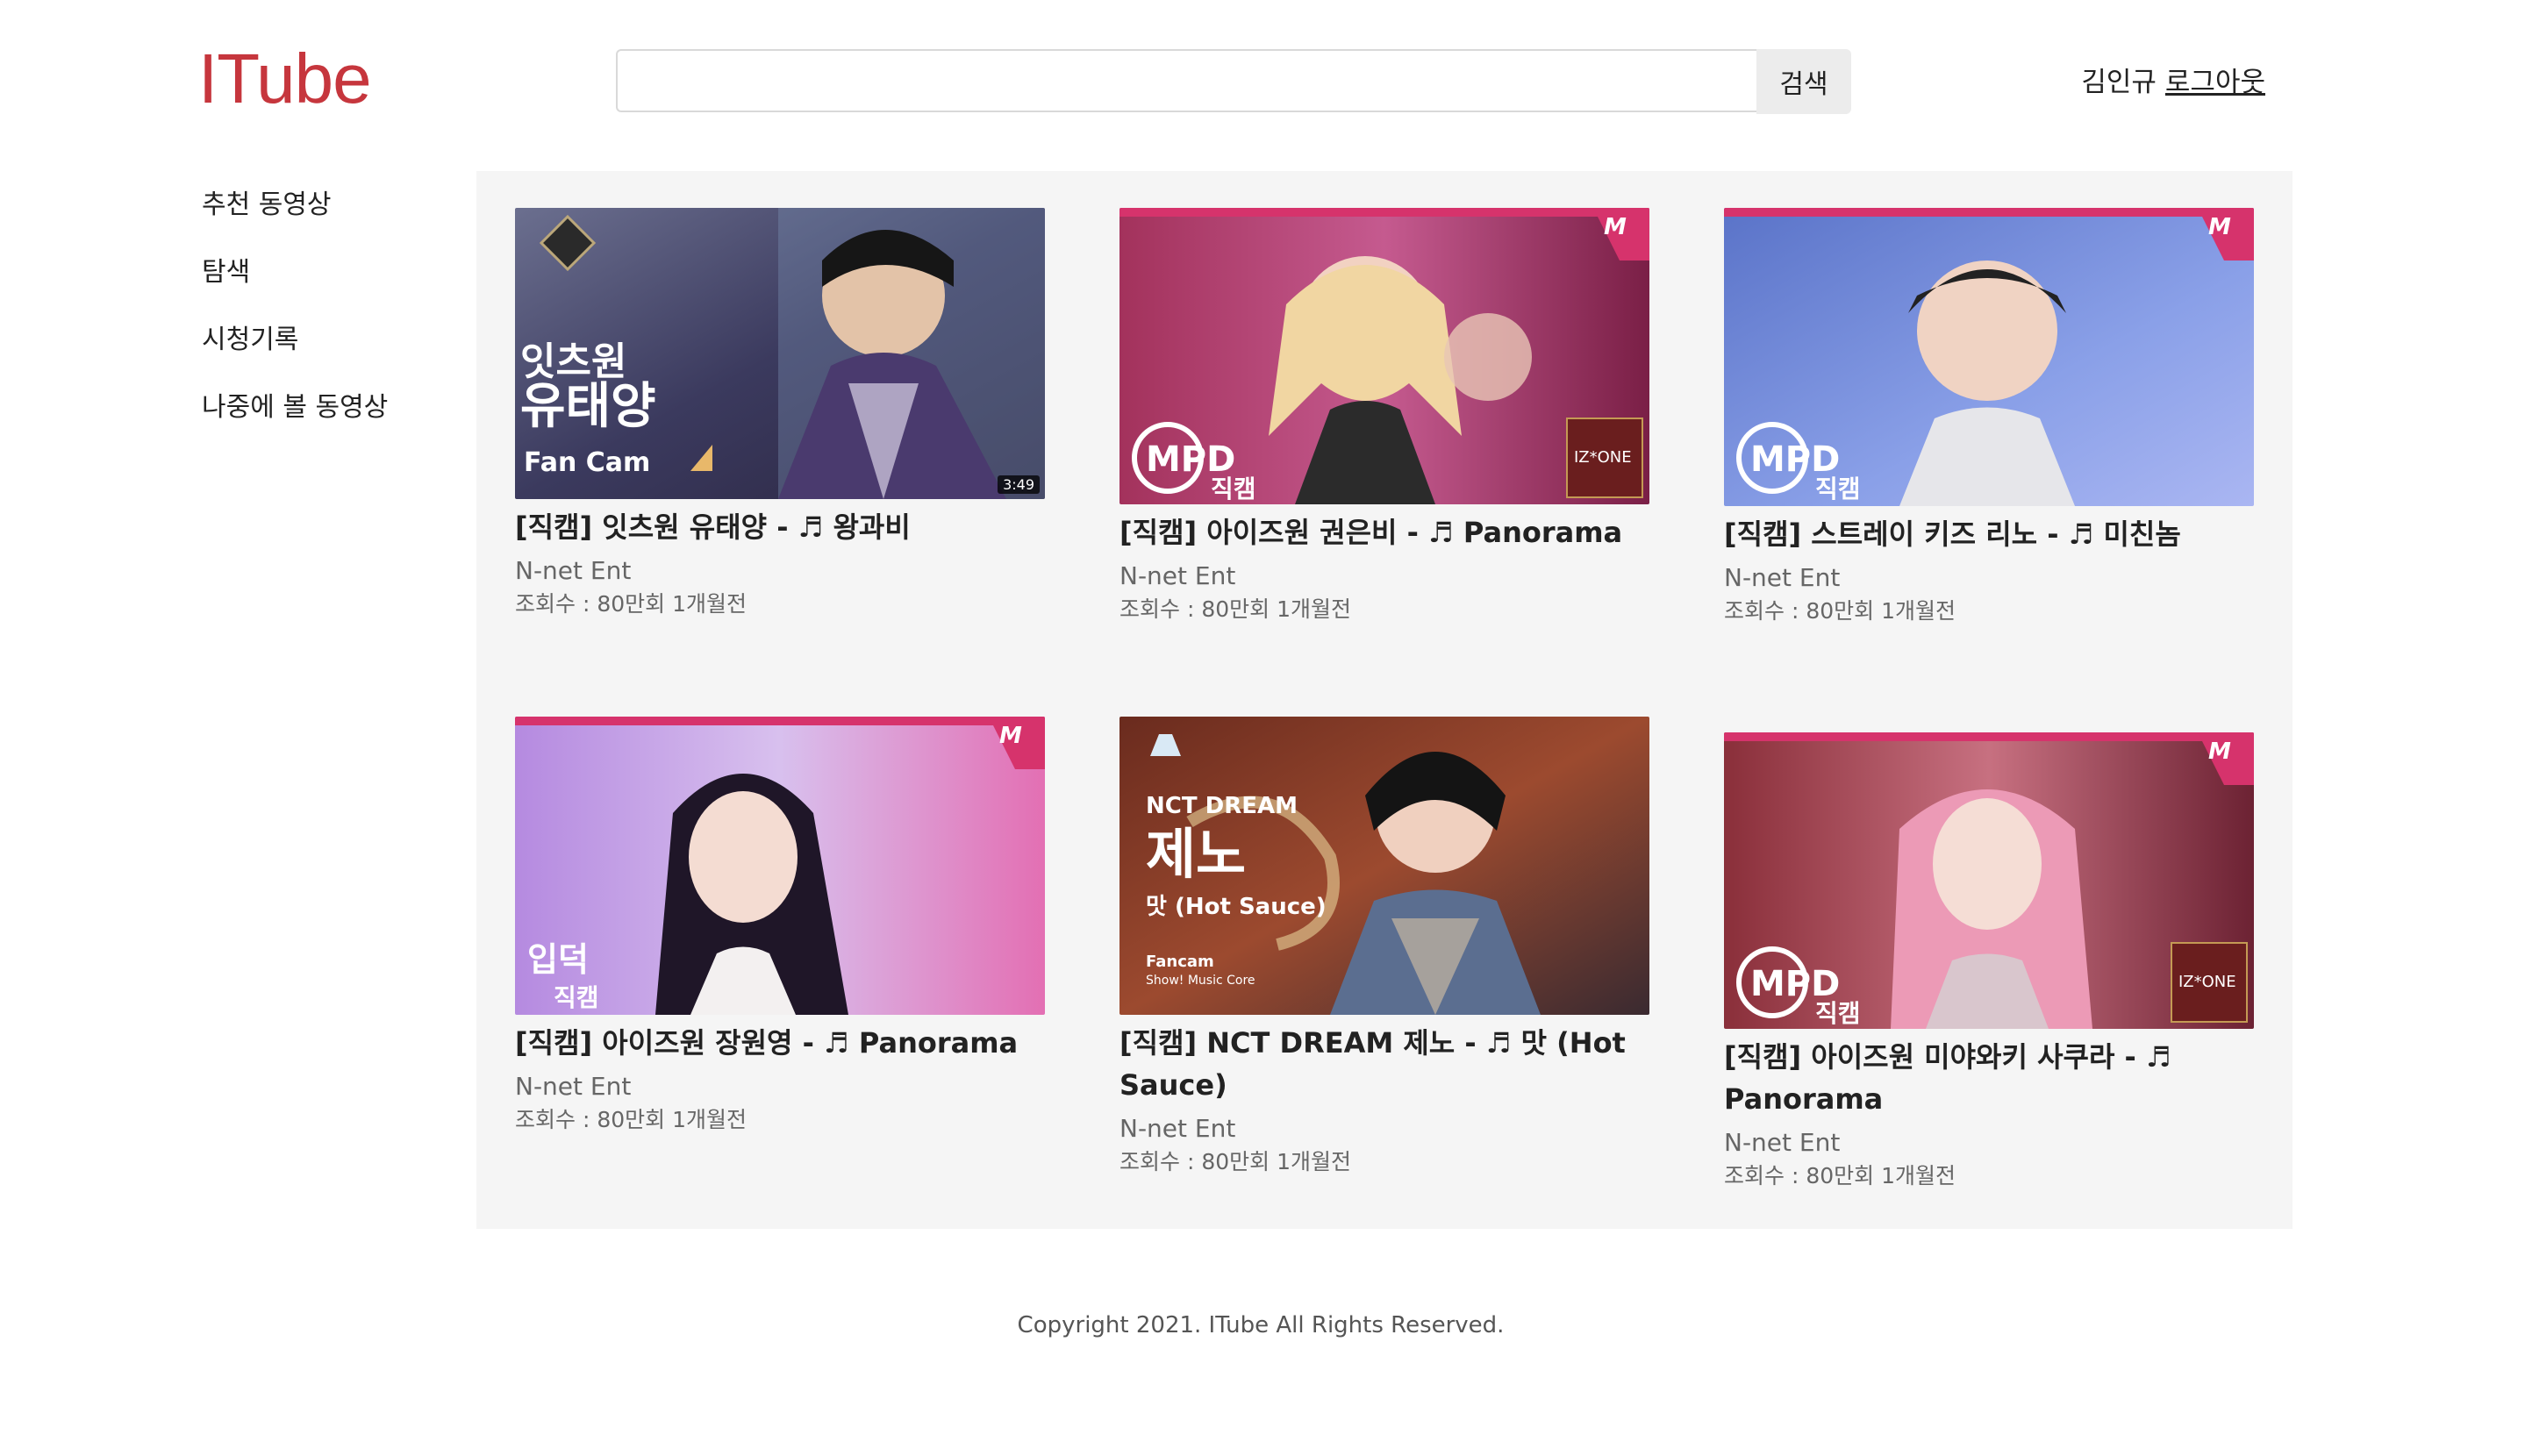  Describe the element at coordinates (333, 218) in the screenshot. I see `sidebar-item-recommended: 추천 동영상` at that location.